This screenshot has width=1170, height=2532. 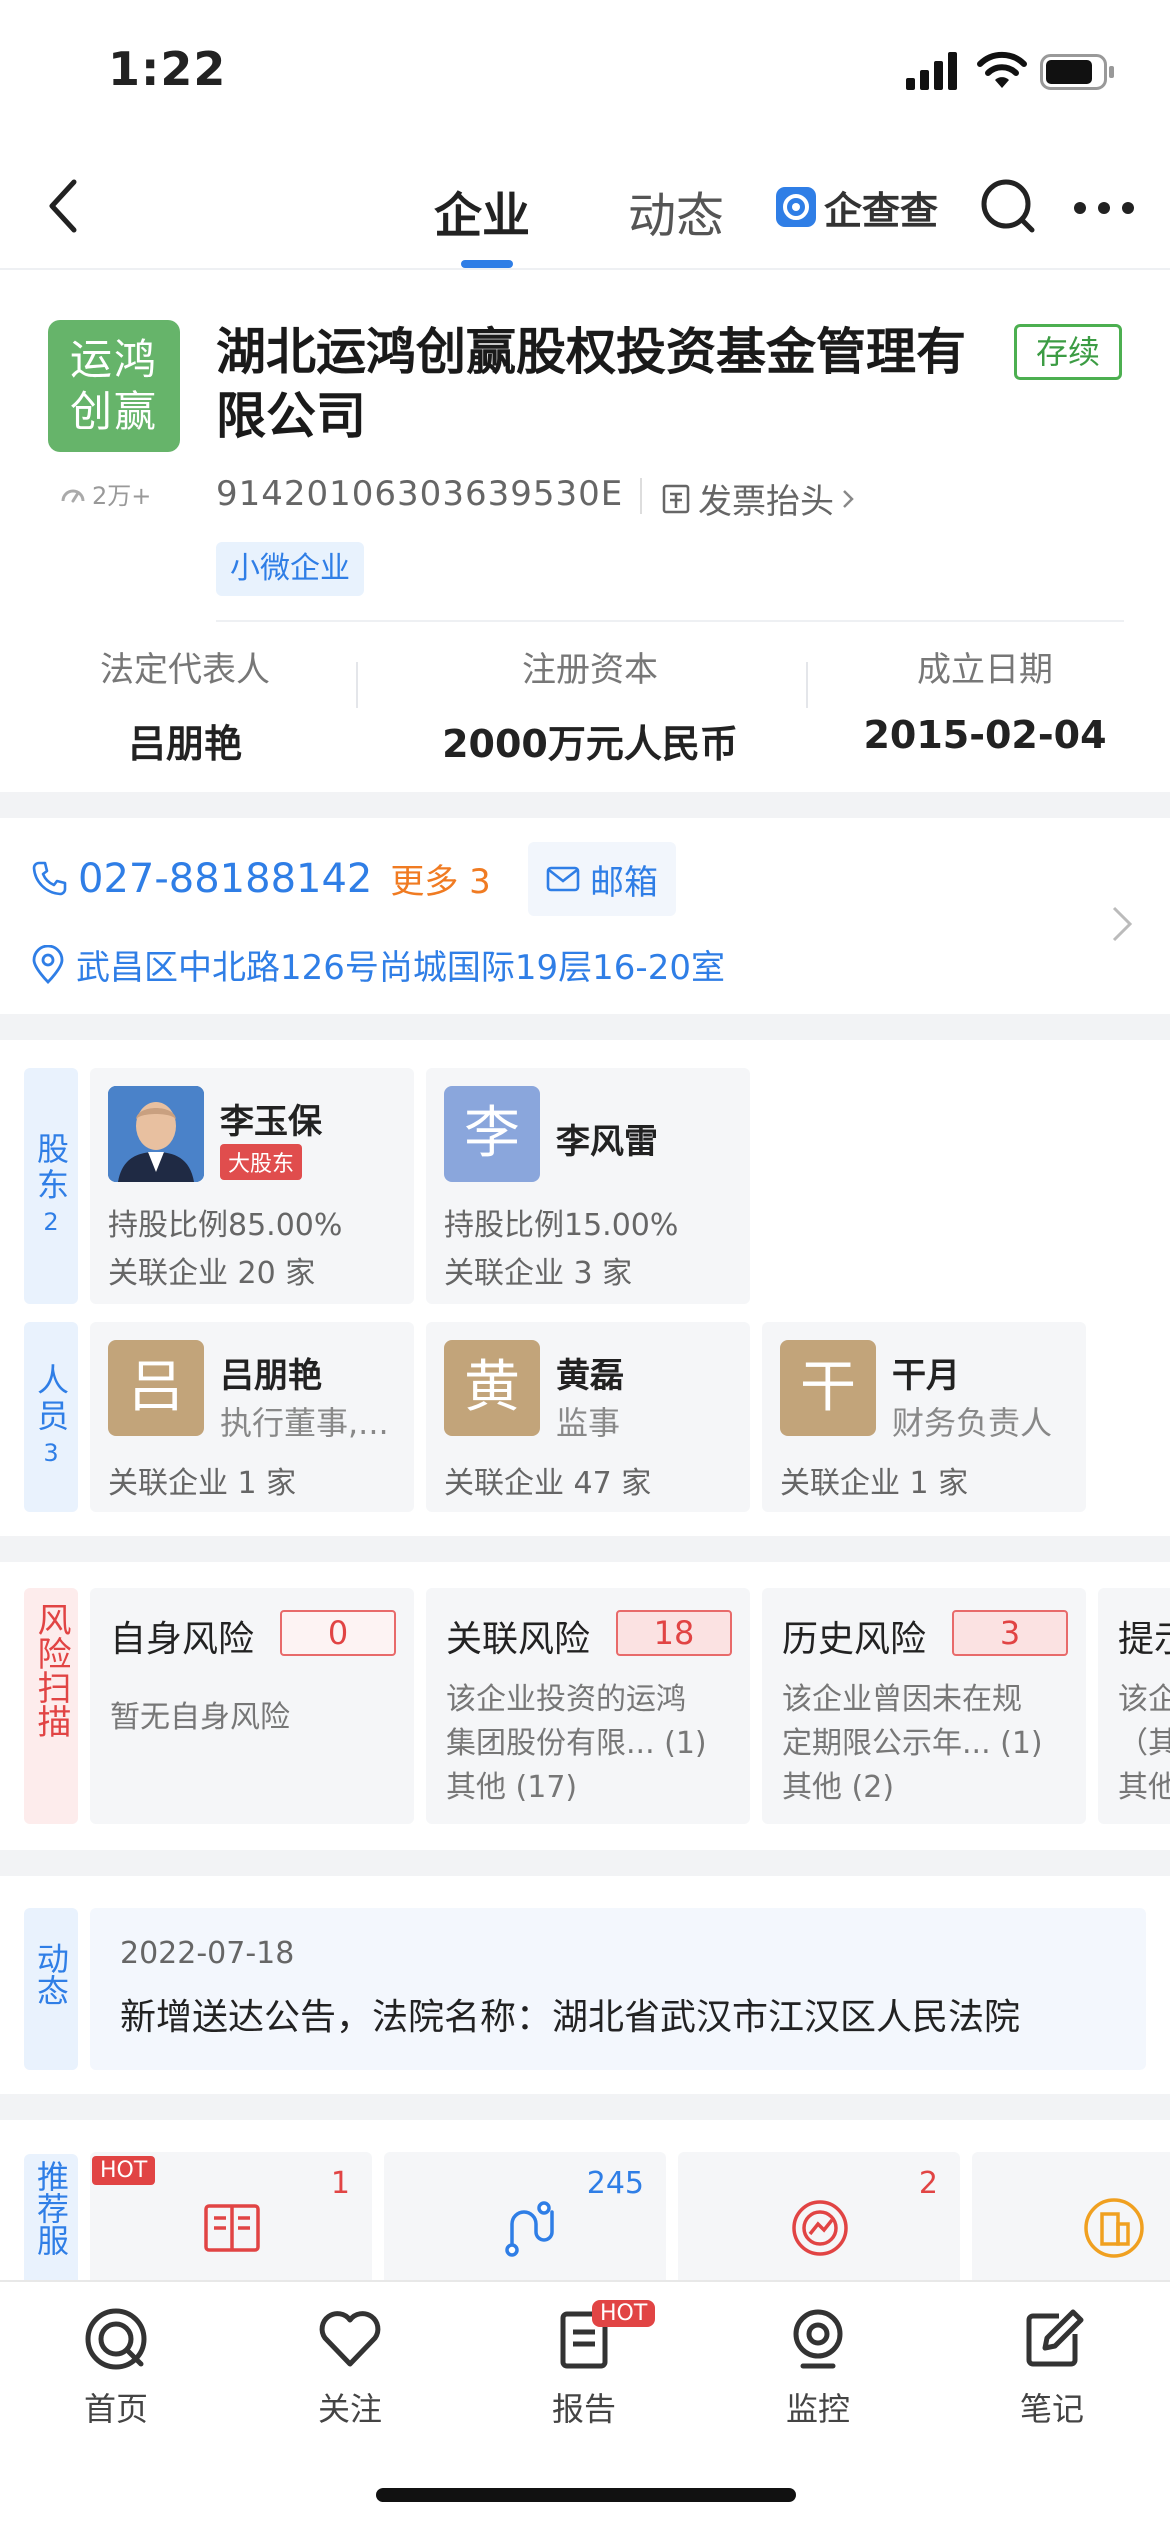 I want to click on note-icon, so click(x=1055, y=2338).